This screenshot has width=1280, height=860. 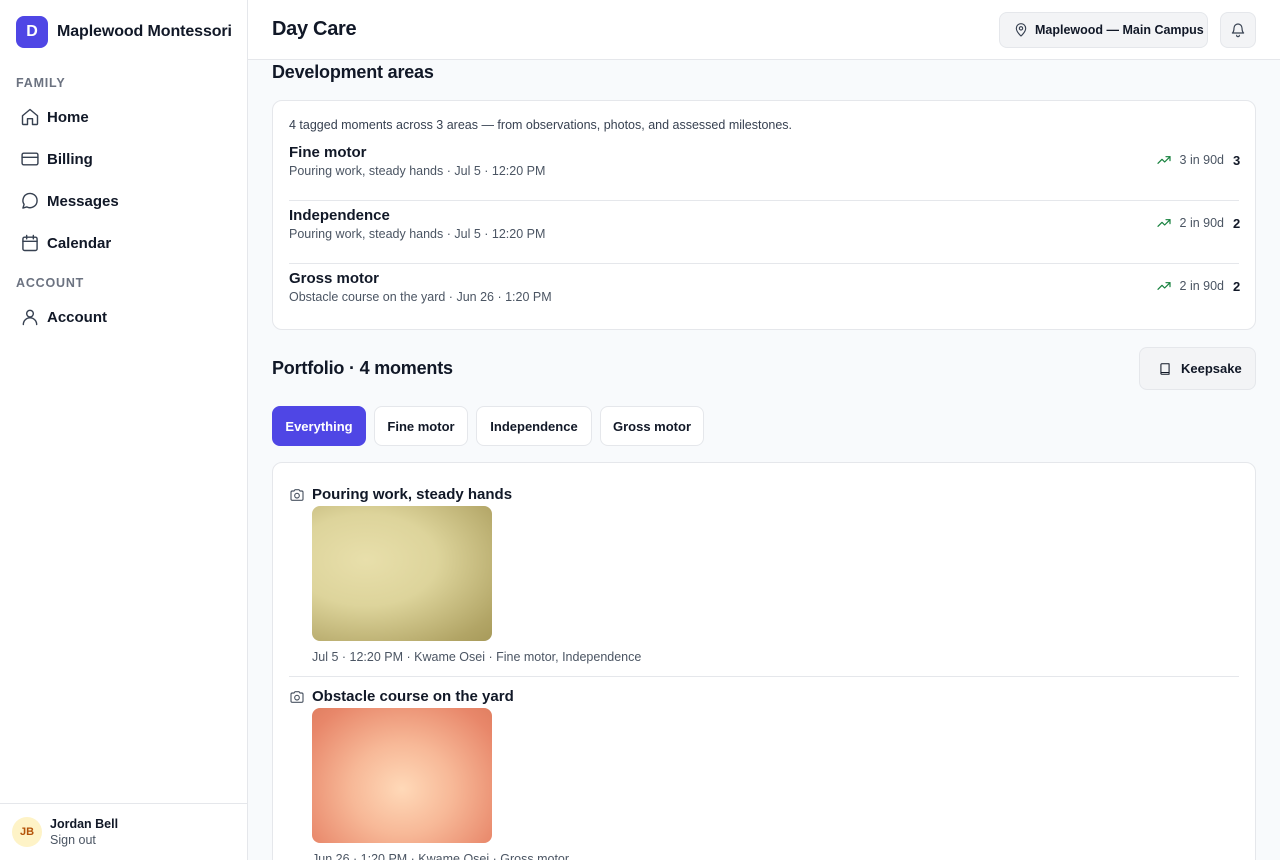 I want to click on area-name: Independence, so click(x=339, y=215).